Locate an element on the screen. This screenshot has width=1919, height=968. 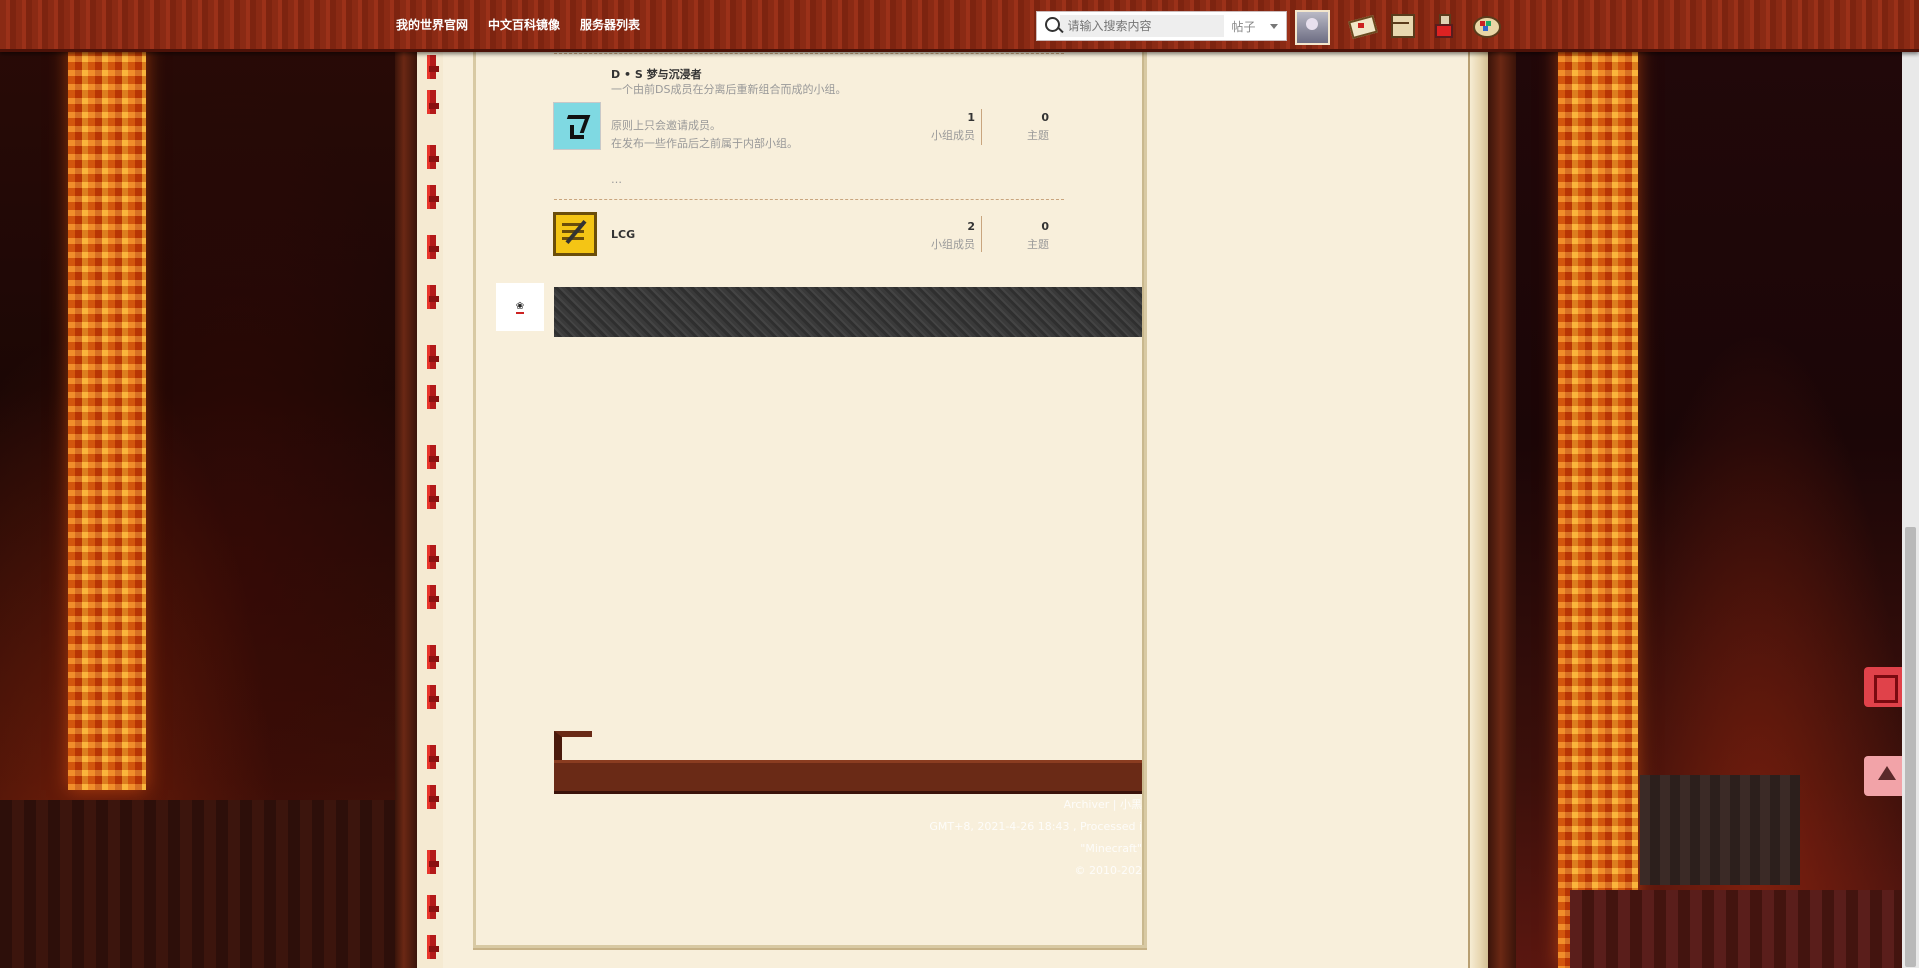
notification-icon is located at coordinates (1886, 689).